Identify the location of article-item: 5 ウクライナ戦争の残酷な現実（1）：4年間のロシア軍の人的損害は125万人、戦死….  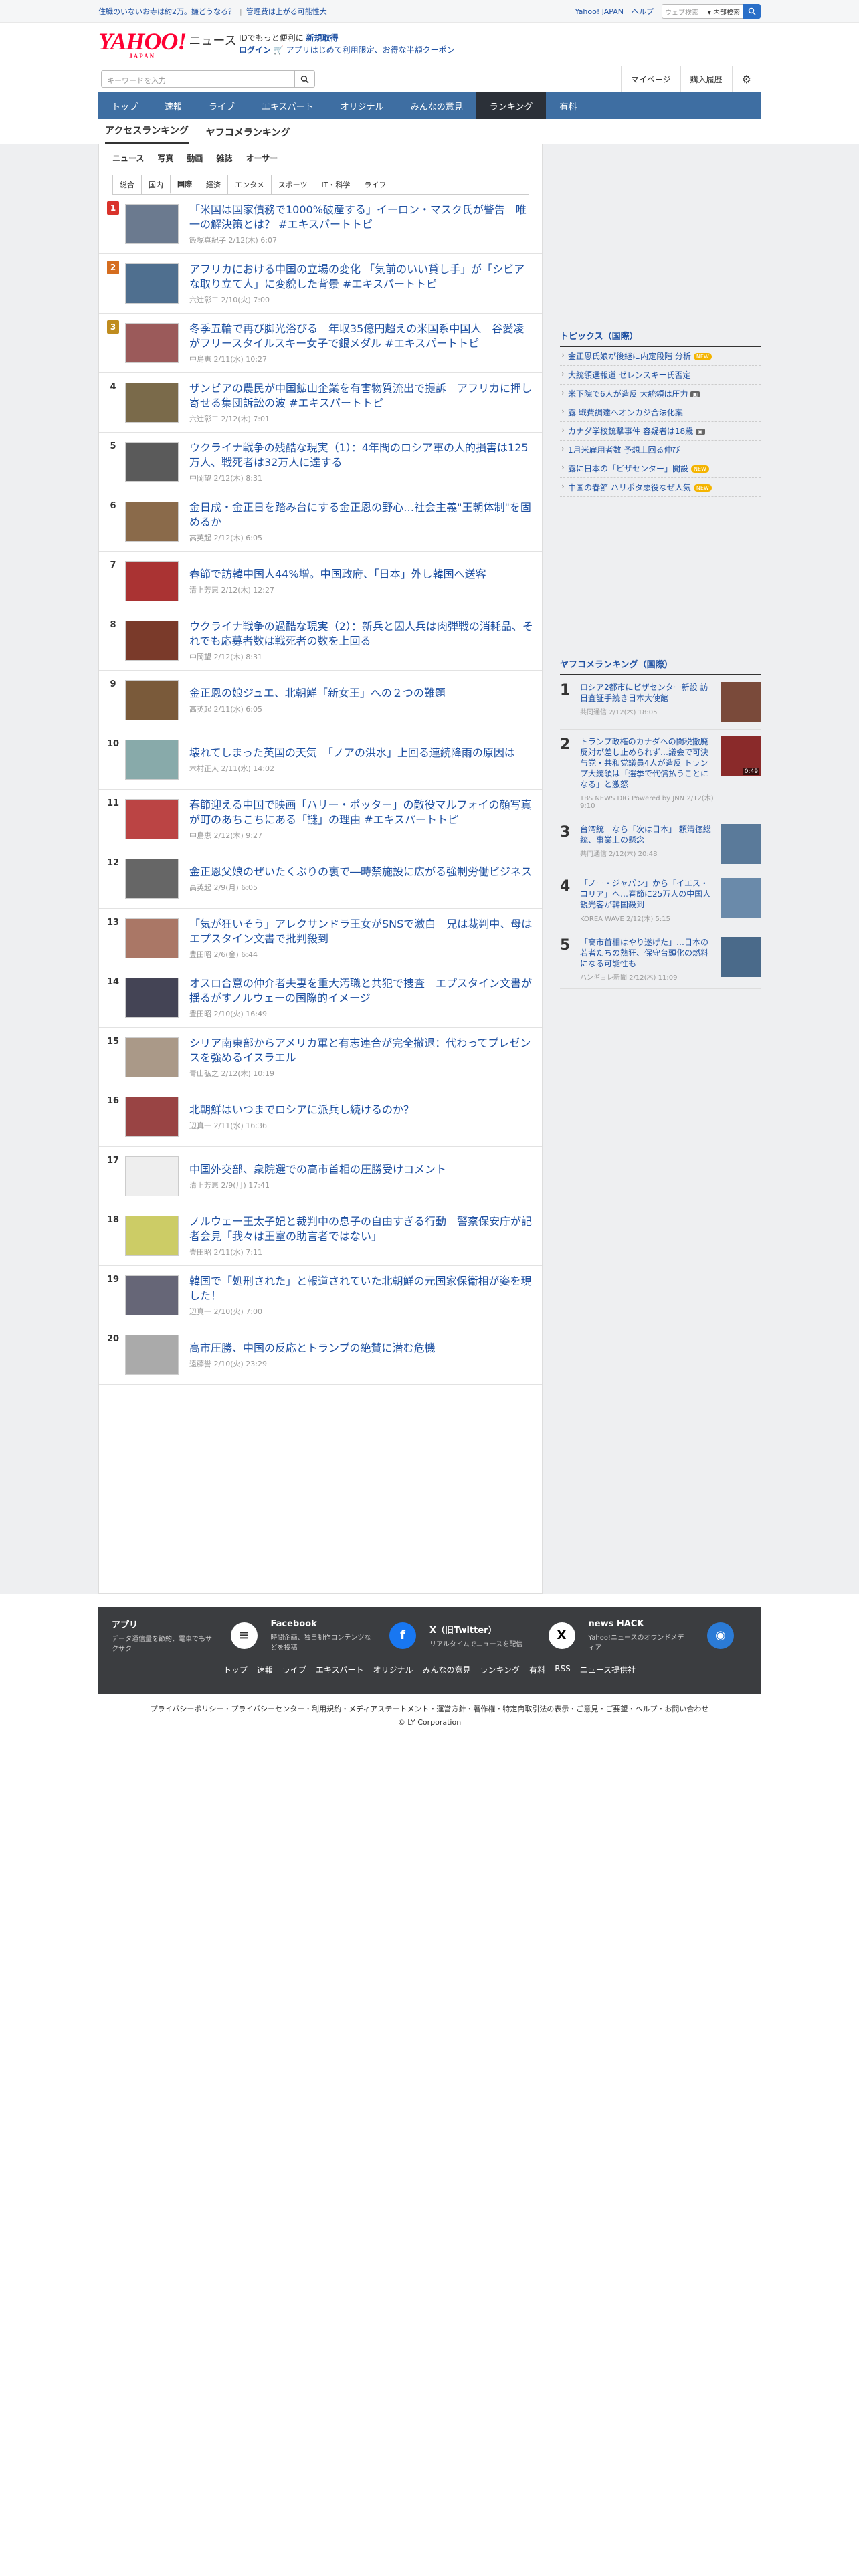
(320, 462).